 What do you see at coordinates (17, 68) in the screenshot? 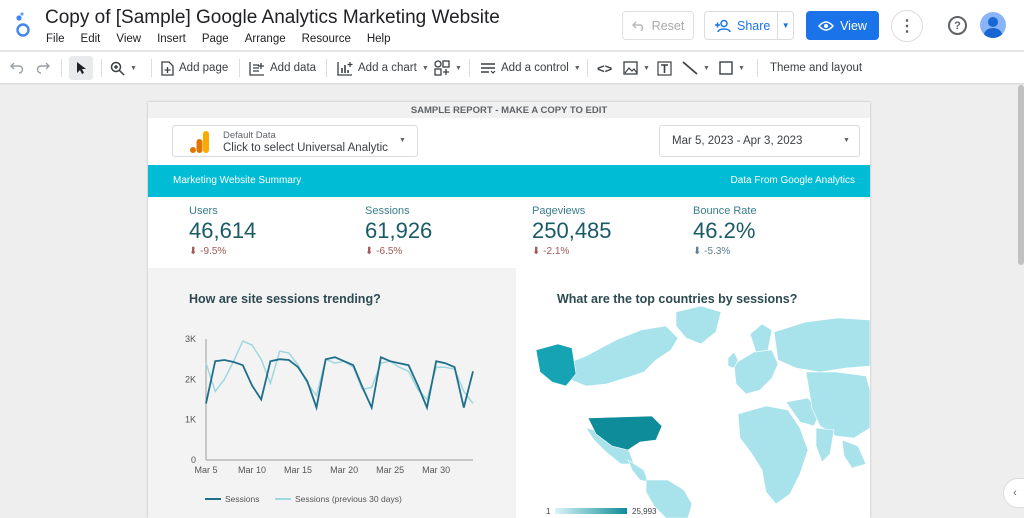
I see `undo-icon` at bounding box center [17, 68].